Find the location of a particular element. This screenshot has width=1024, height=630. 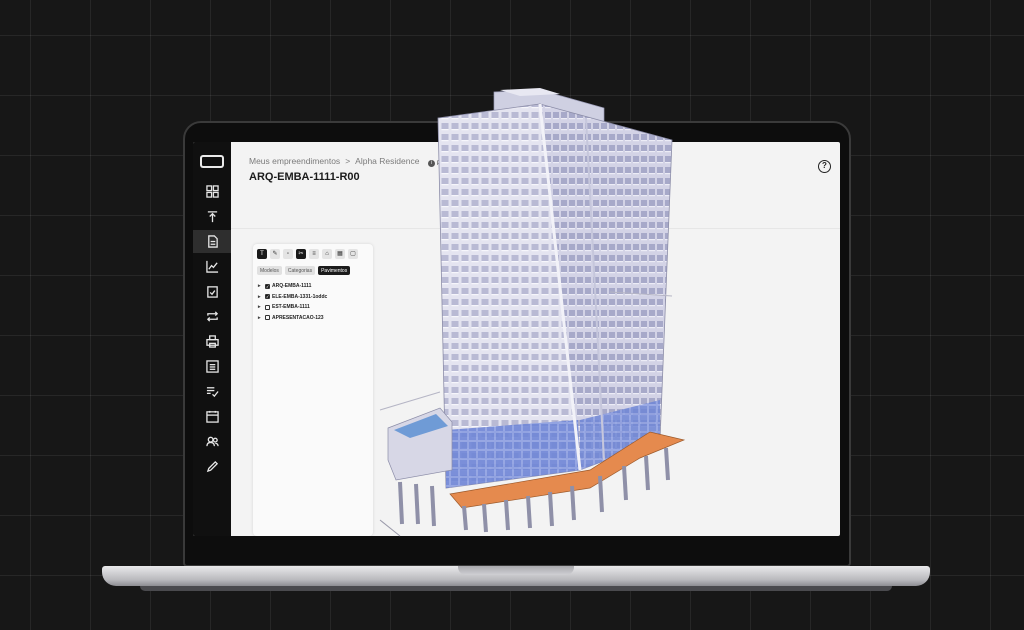

nav-checklist-icon is located at coordinates (212, 391).